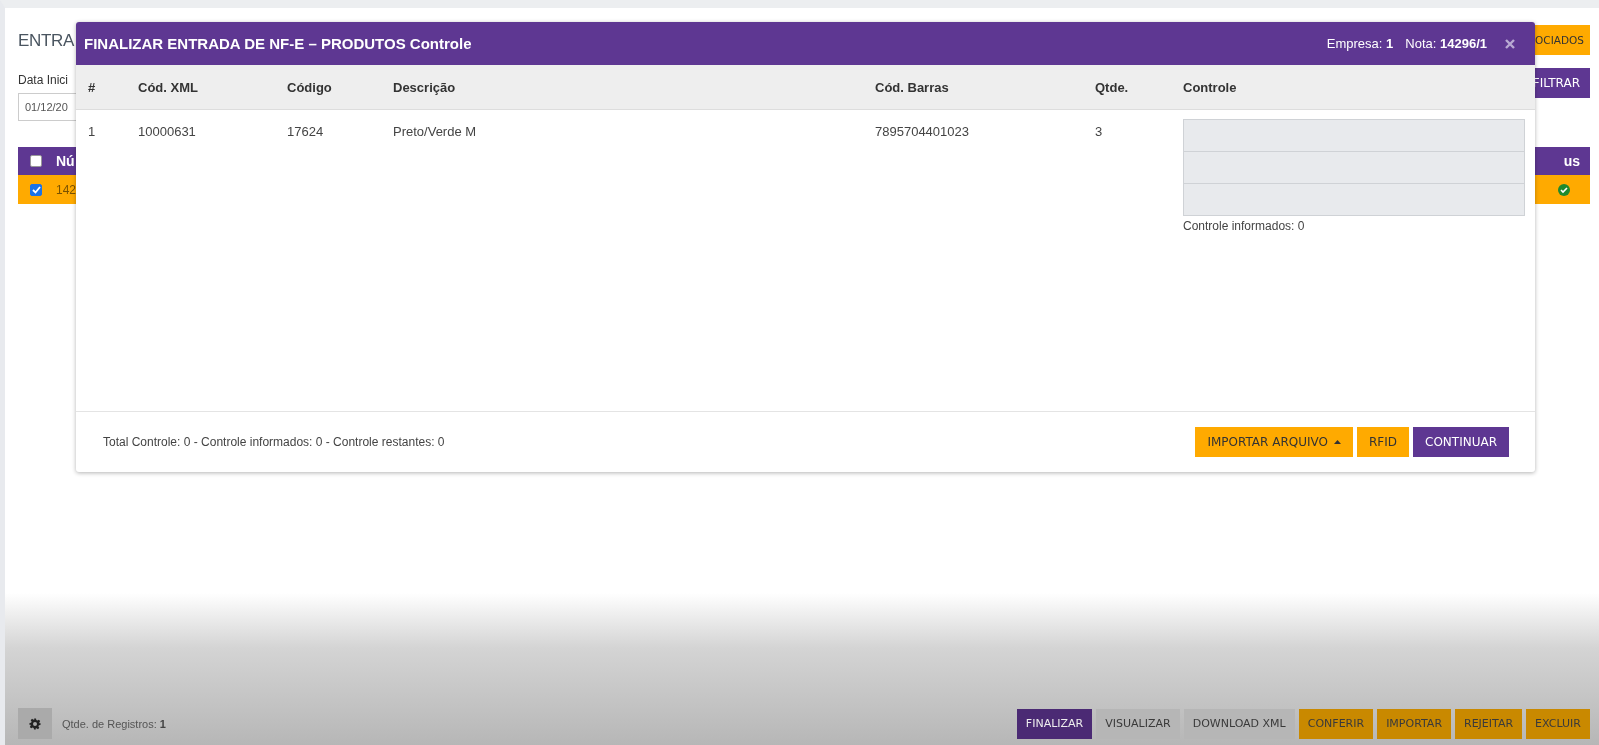 This screenshot has width=1599, height=745. I want to click on column-header: Controle, so click(1210, 87).